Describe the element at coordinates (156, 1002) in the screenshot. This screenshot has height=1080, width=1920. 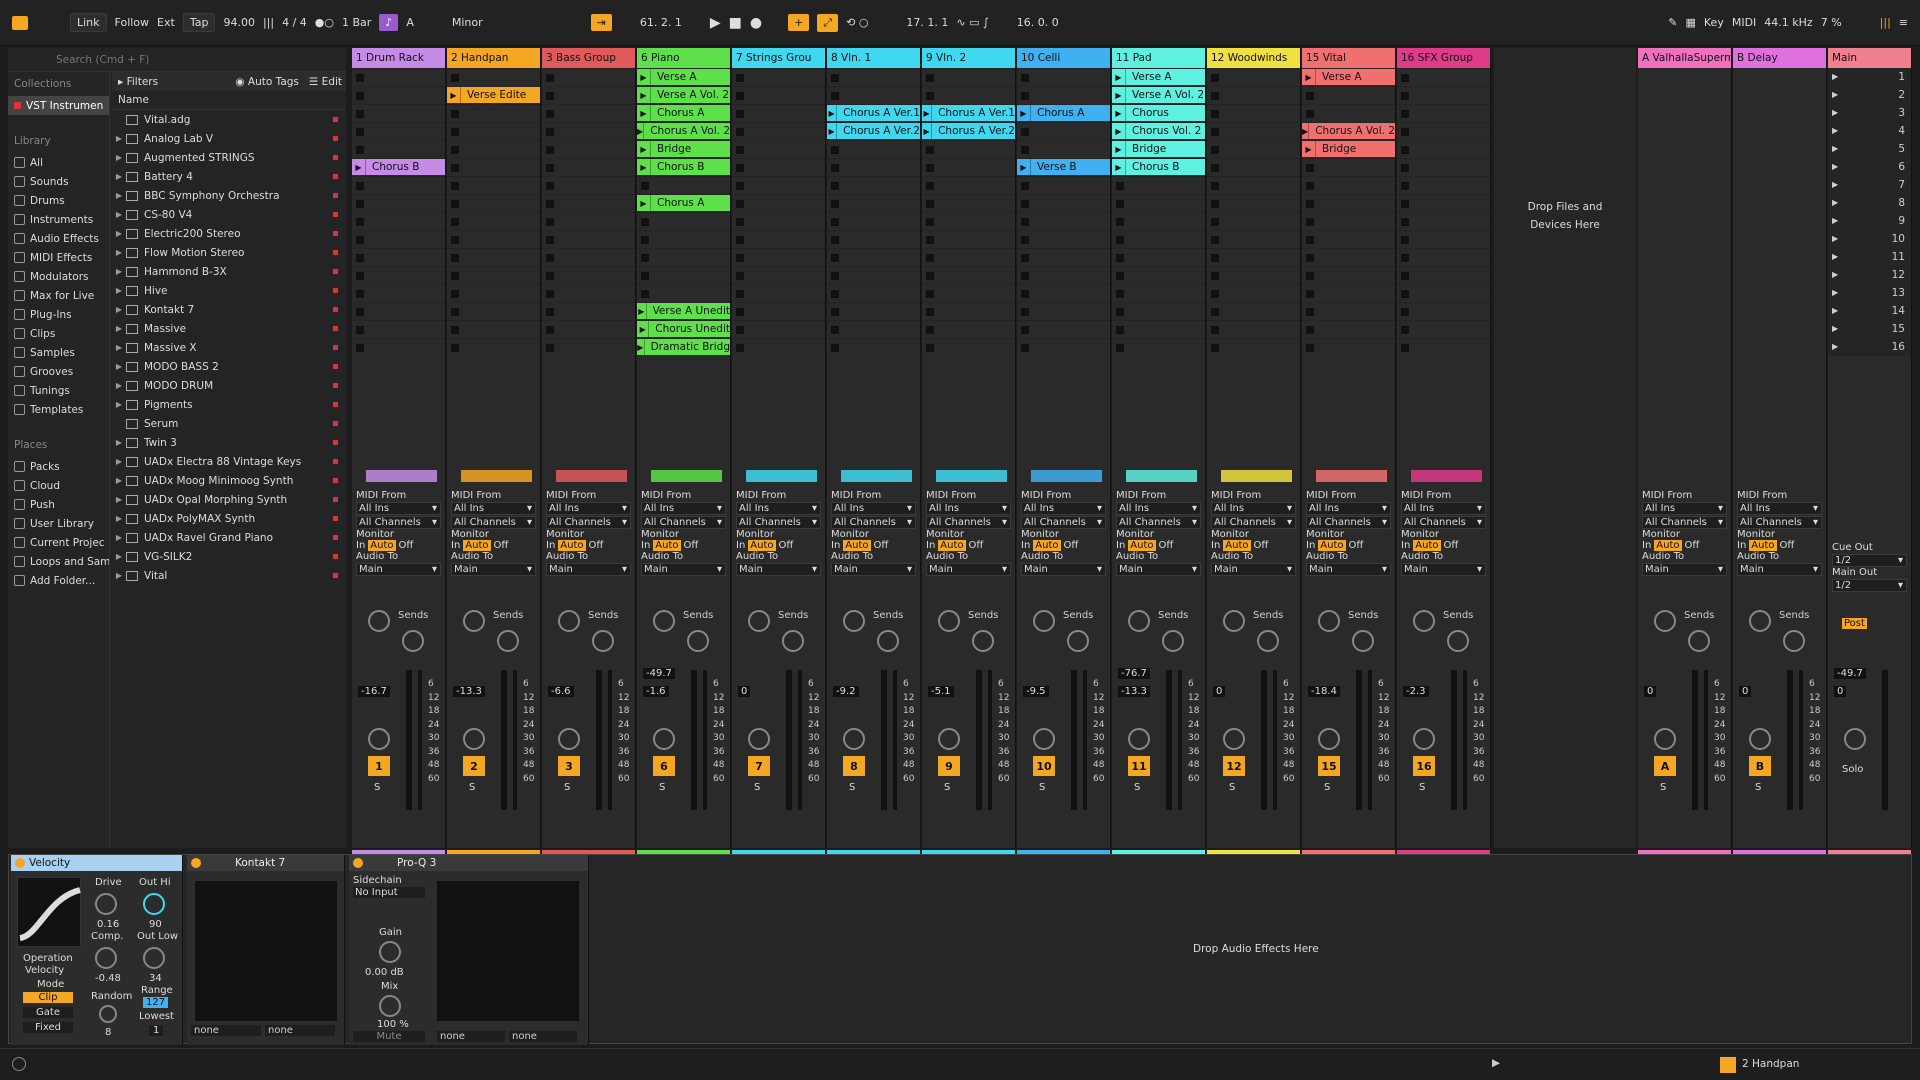
I see `range-value: 127` at that location.